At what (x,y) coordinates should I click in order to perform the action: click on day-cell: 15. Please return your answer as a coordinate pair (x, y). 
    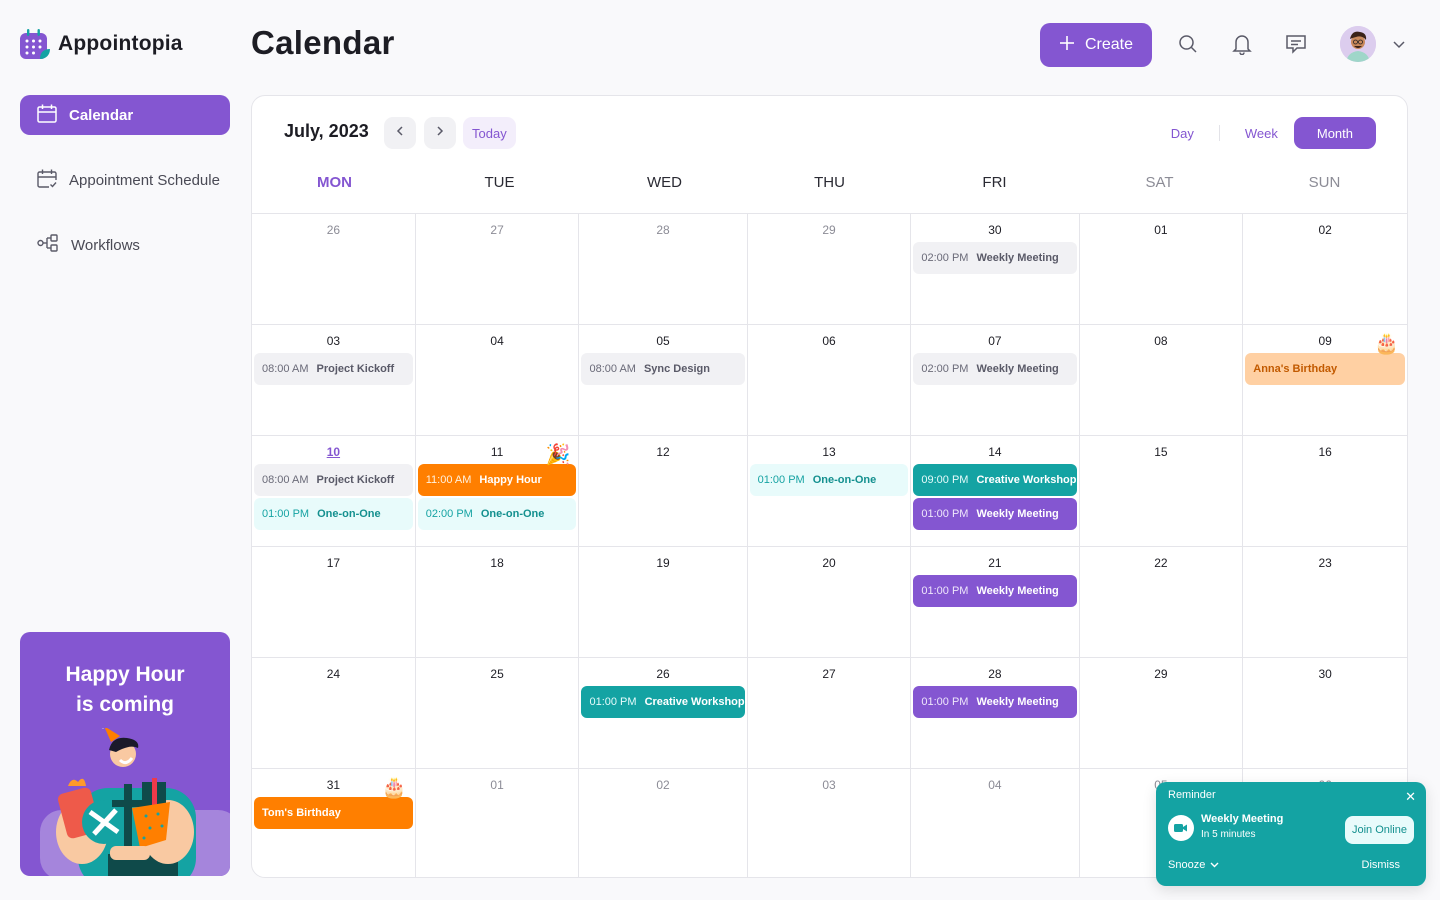
    Looking at the image, I should click on (1161, 491).